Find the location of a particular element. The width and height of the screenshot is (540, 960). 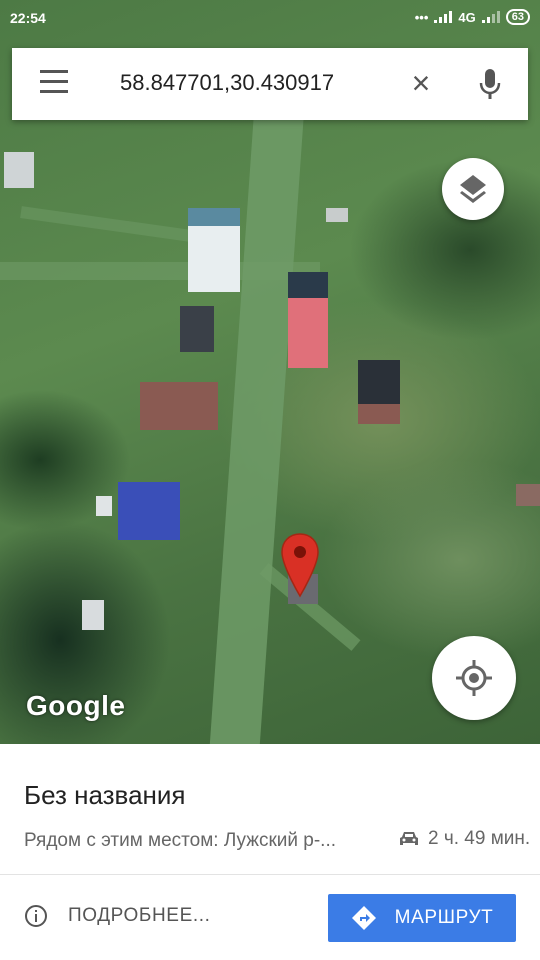

dots-icon: ••• is located at coordinates (421, 17).